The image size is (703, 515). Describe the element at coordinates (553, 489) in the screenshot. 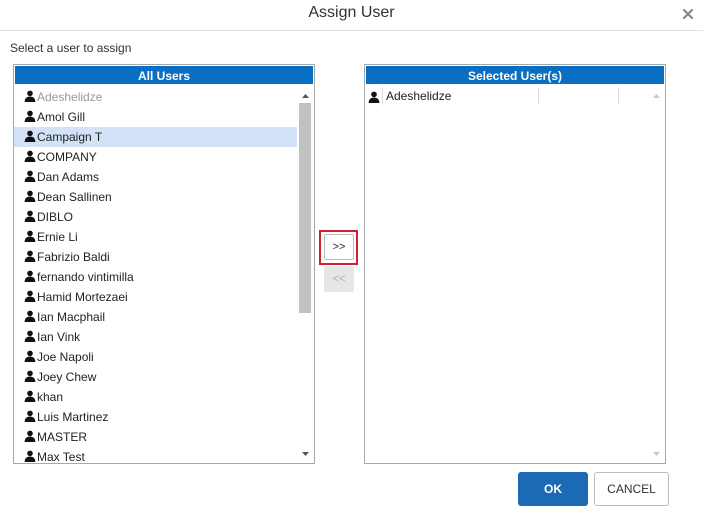

I see `ok-button: OK` at that location.